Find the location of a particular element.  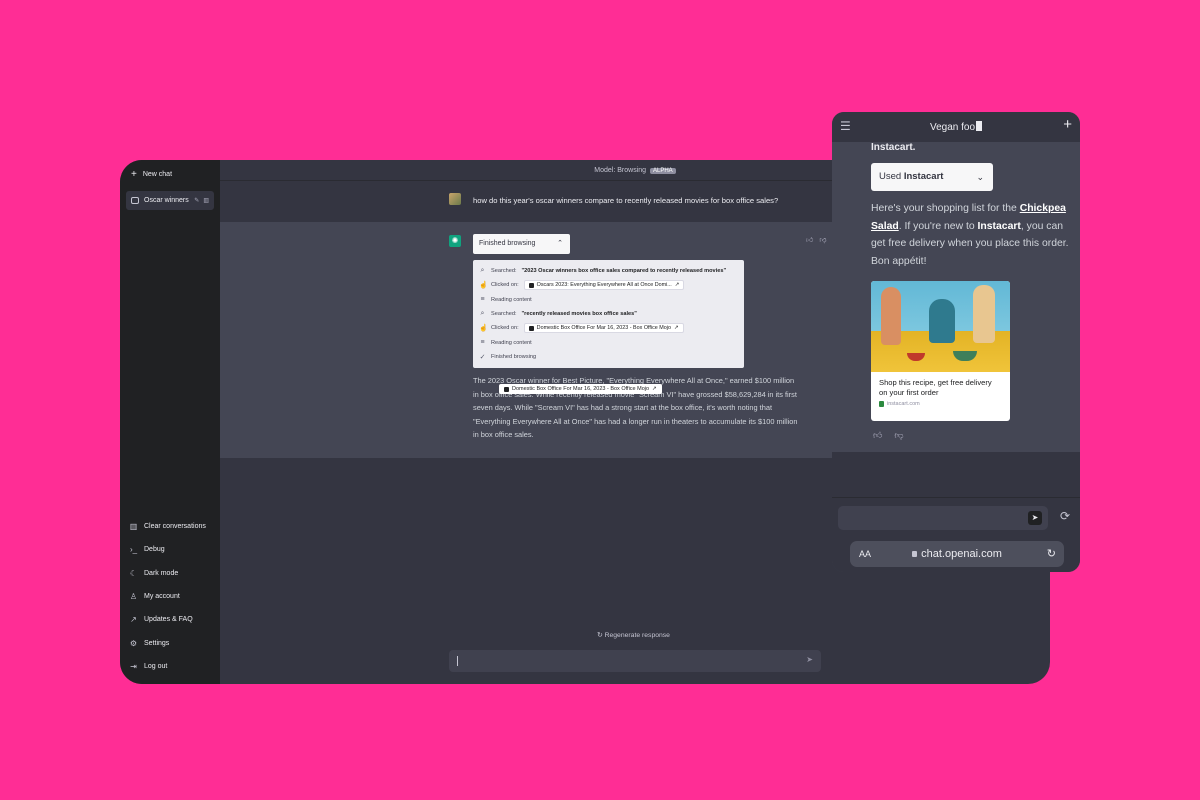

sidebar-item-dark-mode: ☾ Dark mode is located at coordinates (170, 573).